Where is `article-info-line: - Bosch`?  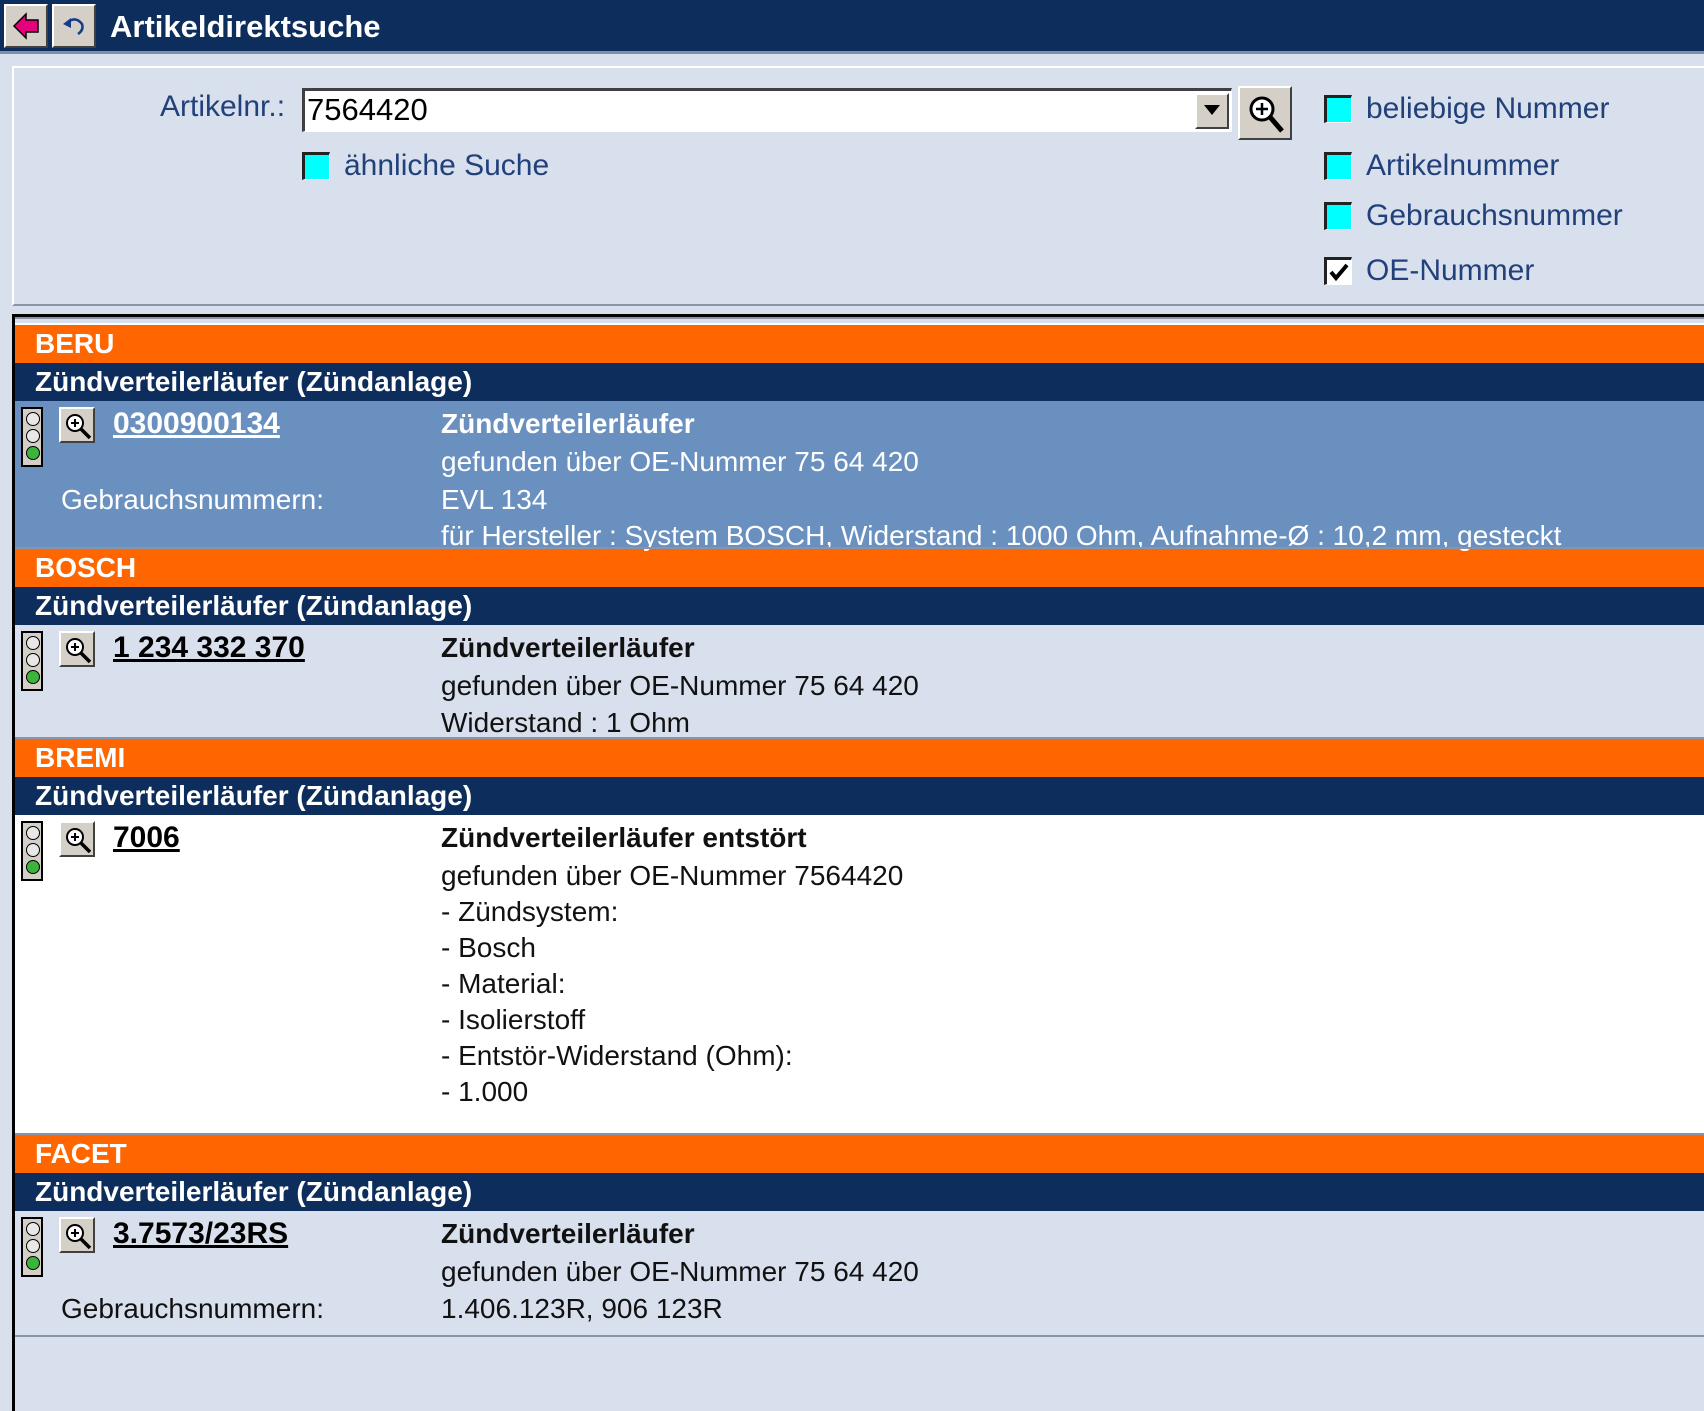
article-info-line: - Bosch is located at coordinates (488, 947).